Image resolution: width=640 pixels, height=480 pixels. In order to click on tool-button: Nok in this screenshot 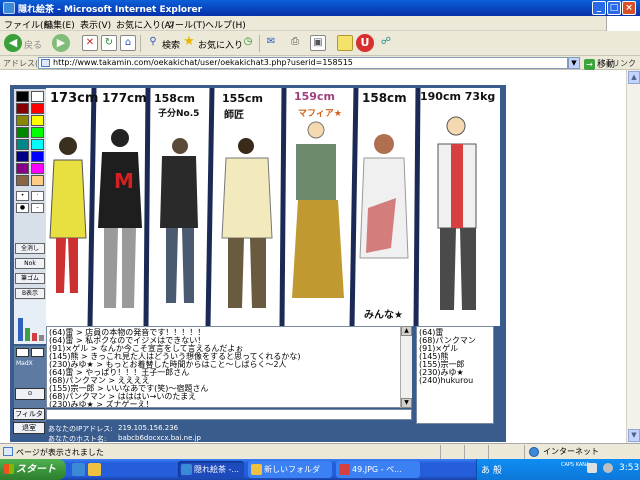, I will do `click(30, 263)`.